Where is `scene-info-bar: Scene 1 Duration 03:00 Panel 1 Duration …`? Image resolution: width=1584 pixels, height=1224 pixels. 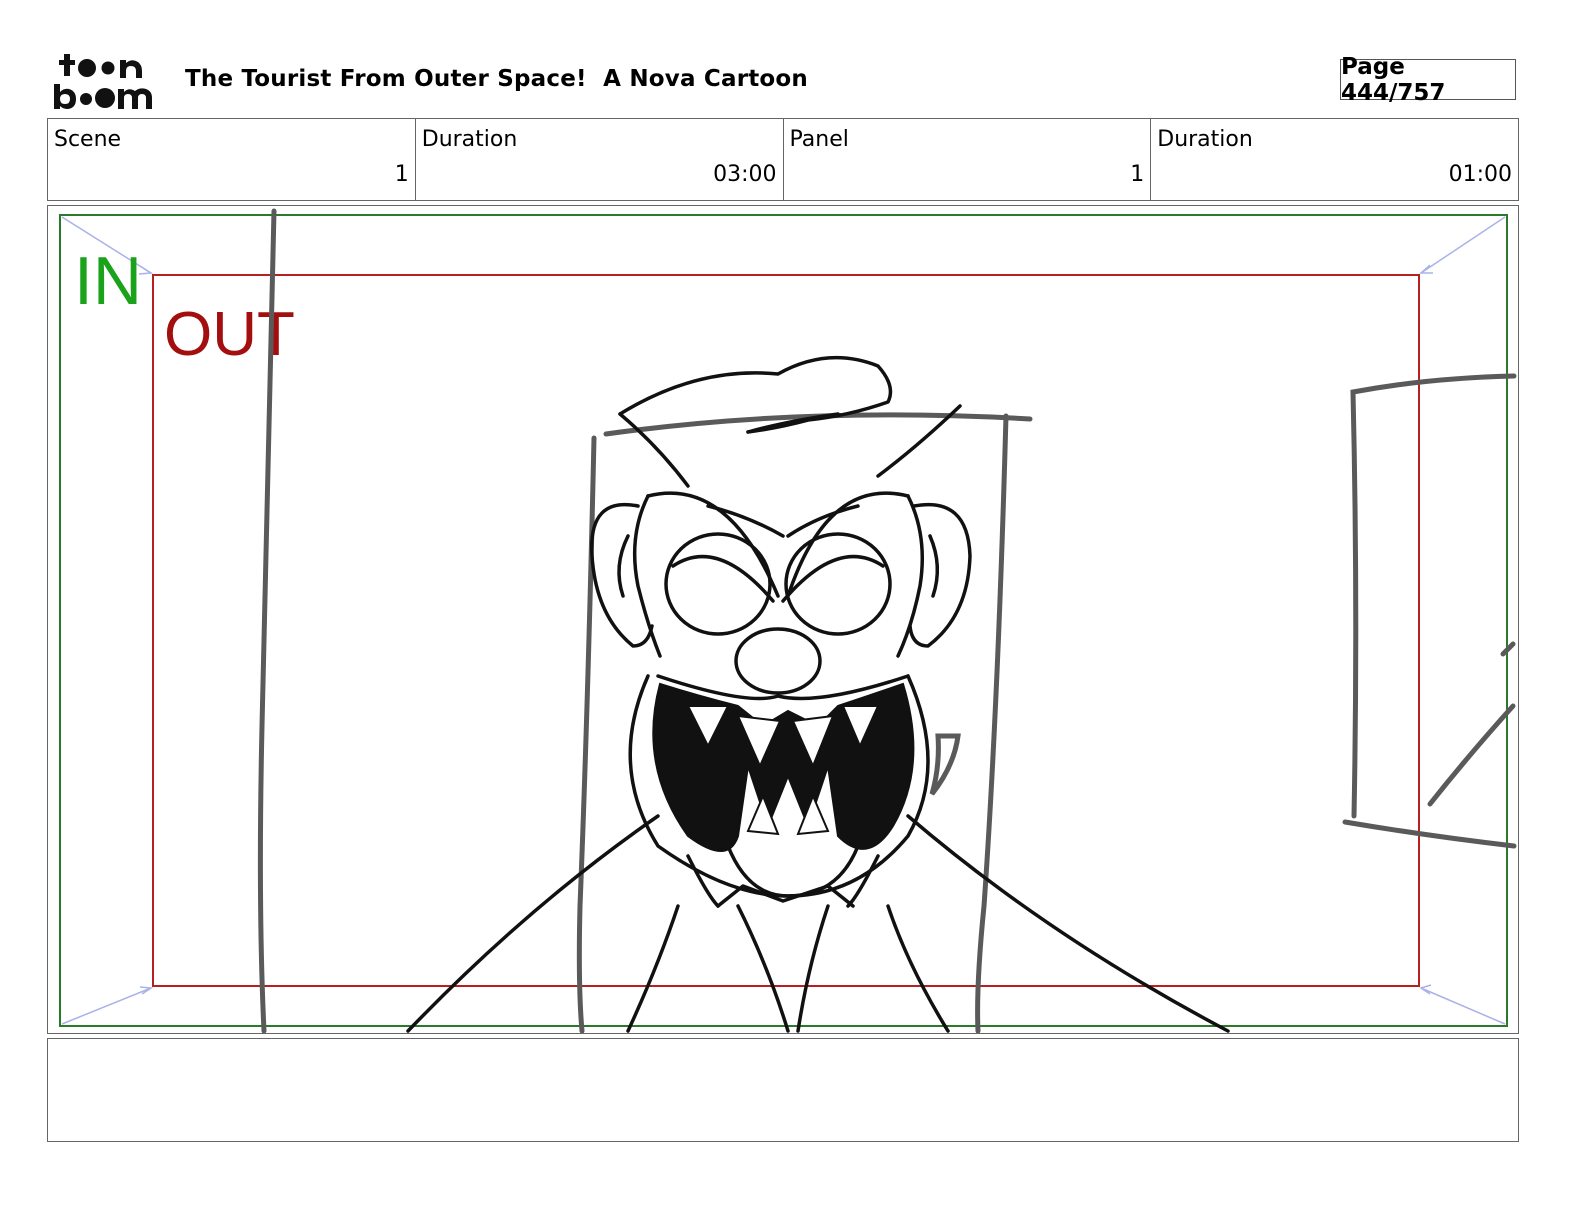
scene-info-bar: Scene 1 Duration 03:00 Panel 1 Duration … is located at coordinates (783, 159).